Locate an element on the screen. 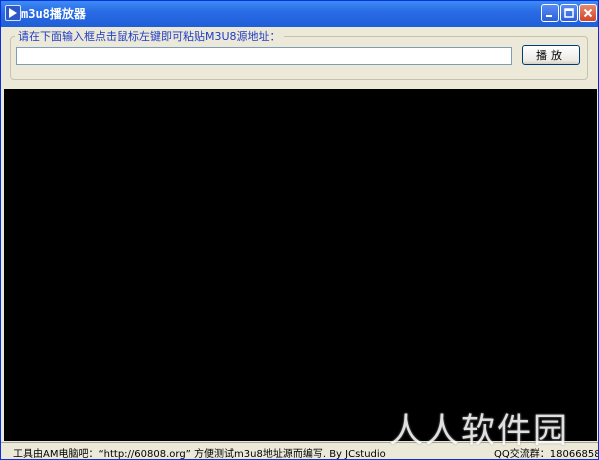 The image size is (599, 460). watermark-logo: 人人软件园 is located at coordinates (479, 431).